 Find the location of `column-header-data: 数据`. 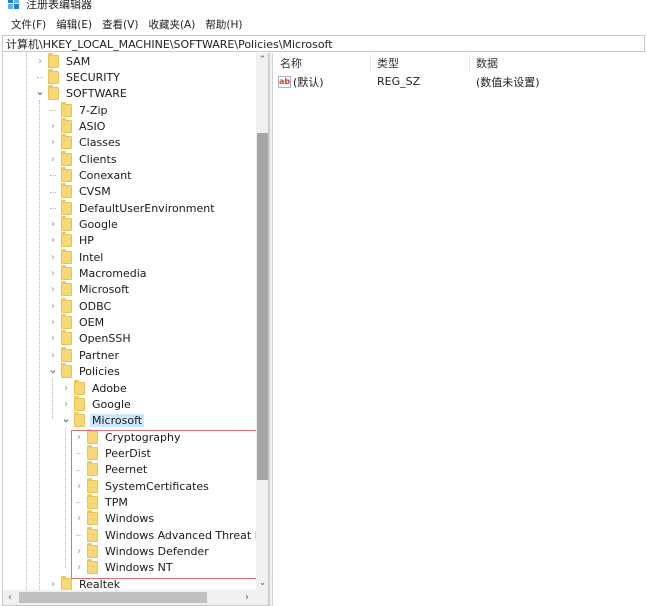

column-header-data: 数据 is located at coordinates (536, 63).